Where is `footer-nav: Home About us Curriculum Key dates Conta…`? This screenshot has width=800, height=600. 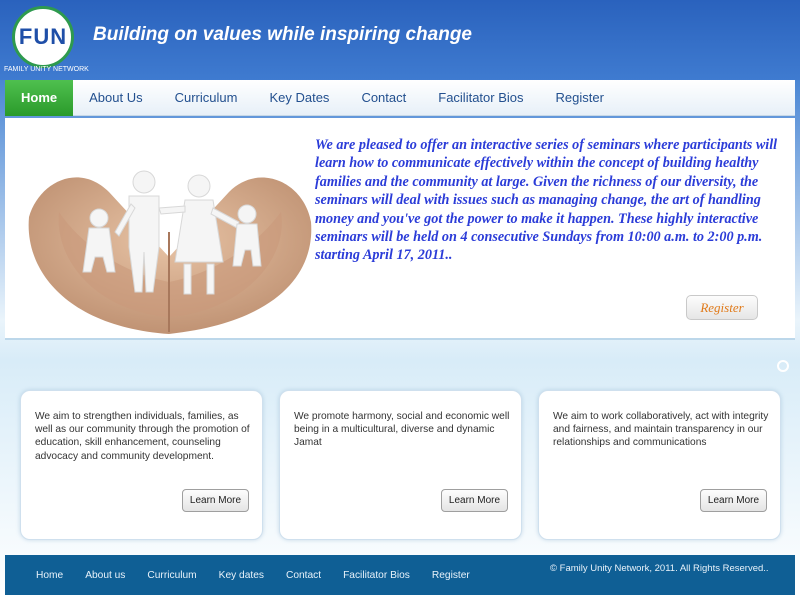
footer-nav: Home About us Curriculum Key dates Conta… is located at coordinates (264, 575).